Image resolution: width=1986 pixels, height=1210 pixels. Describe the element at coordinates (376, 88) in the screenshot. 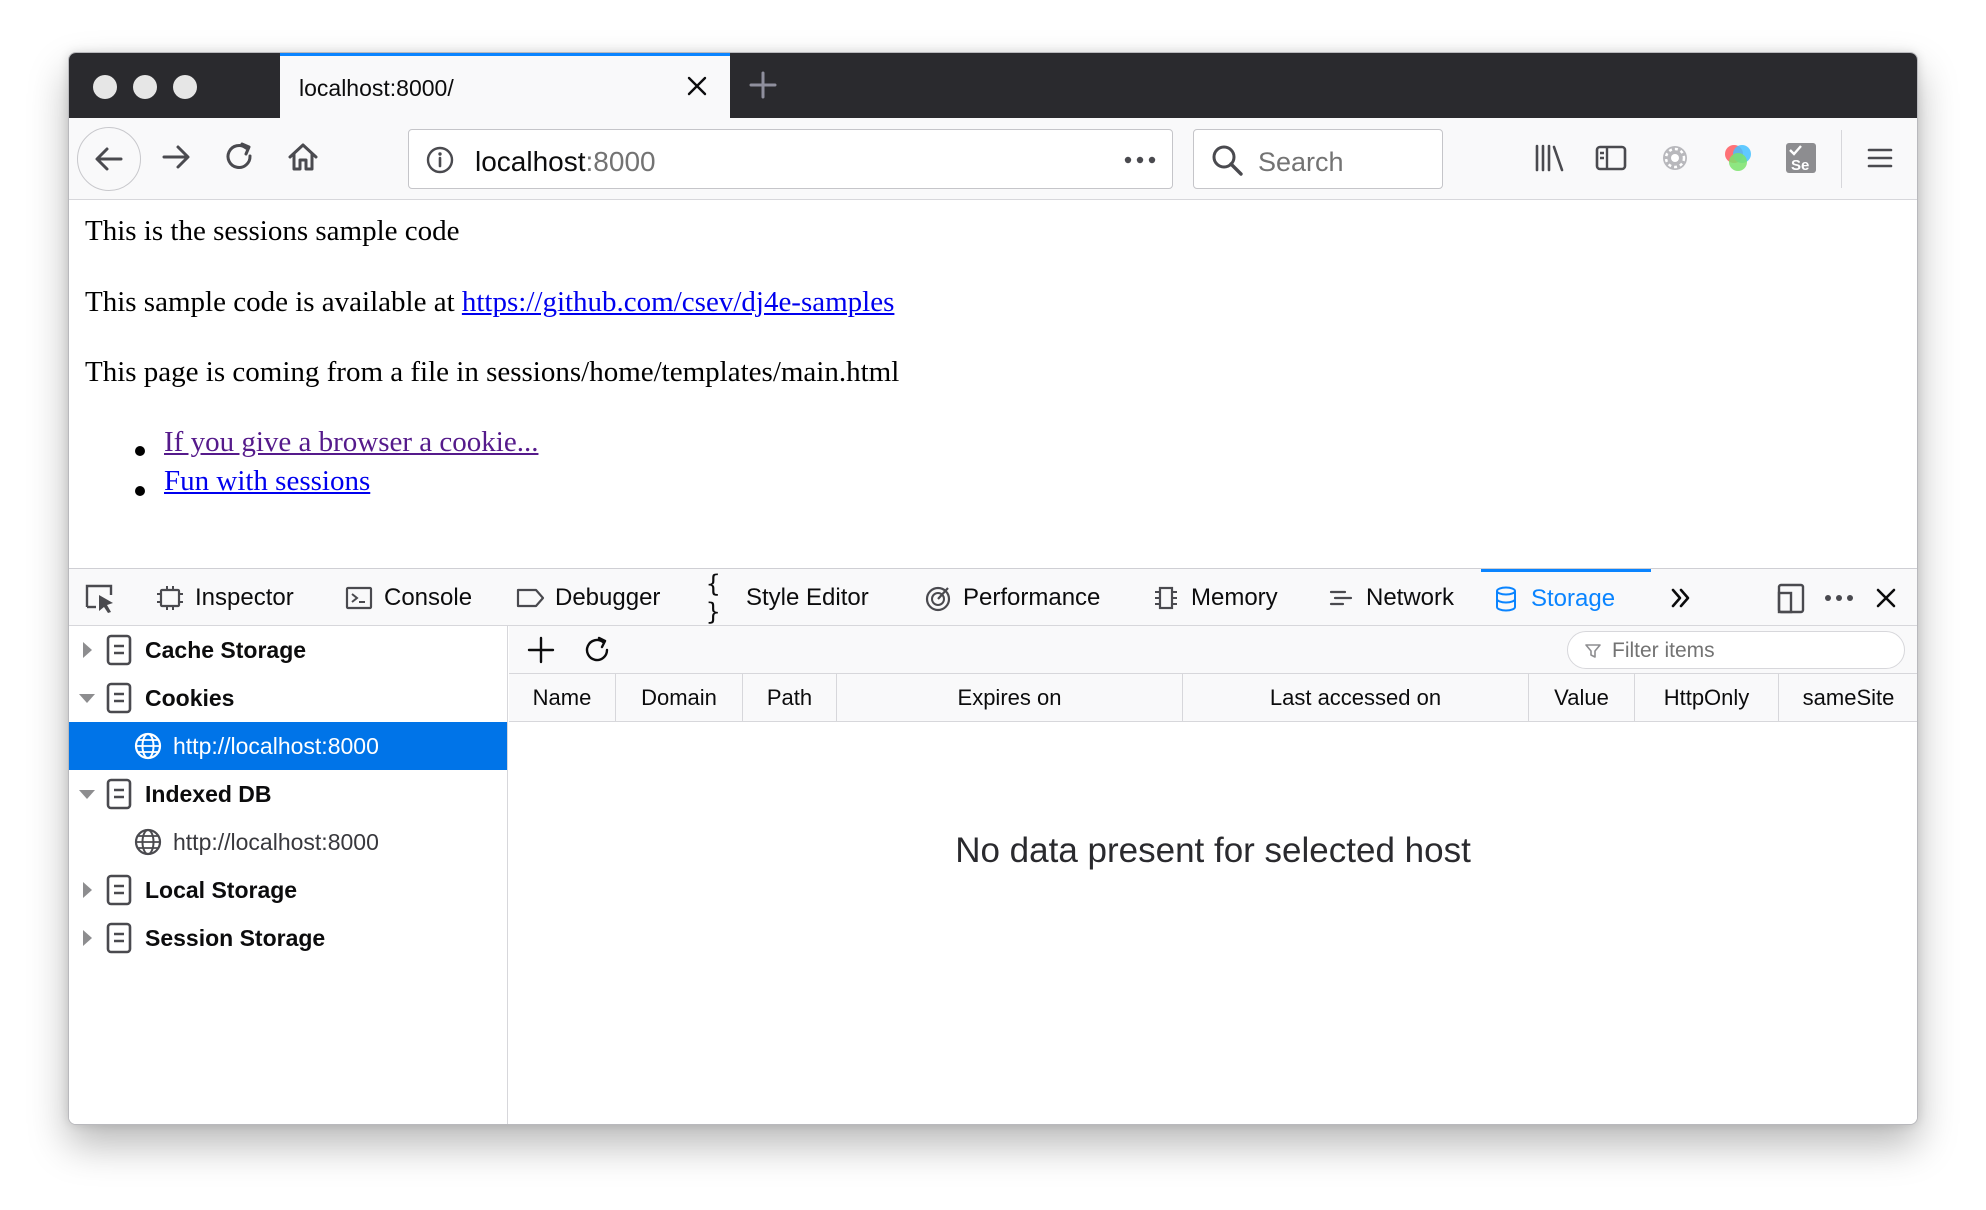

I see `tab-title: localhost:8000/` at that location.